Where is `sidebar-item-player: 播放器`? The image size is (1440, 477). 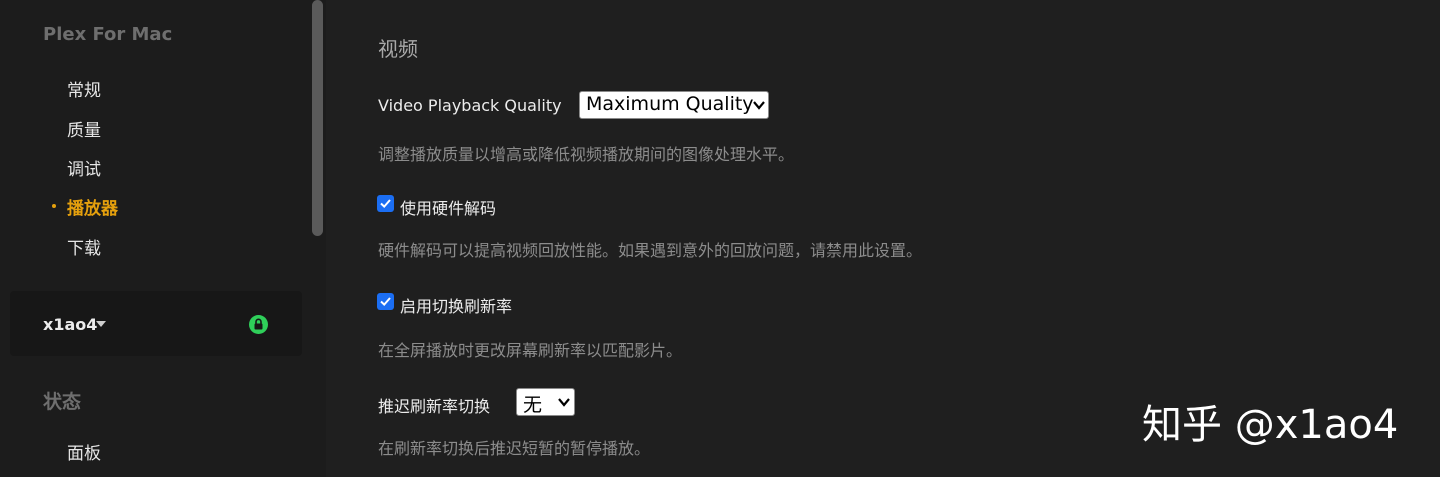
sidebar-item-player: 播放器 is located at coordinates (92, 206).